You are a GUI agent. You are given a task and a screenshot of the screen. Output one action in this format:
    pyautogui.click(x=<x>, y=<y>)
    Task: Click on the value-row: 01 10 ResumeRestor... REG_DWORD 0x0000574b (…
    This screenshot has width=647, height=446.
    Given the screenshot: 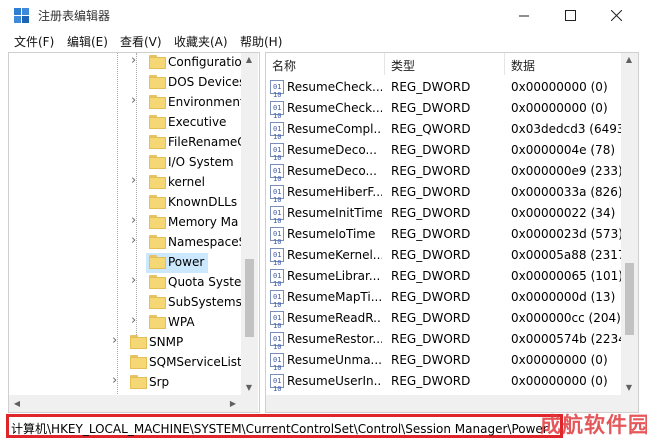 What is the action you would take?
    pyautogui.click(x=443, y=340)
    